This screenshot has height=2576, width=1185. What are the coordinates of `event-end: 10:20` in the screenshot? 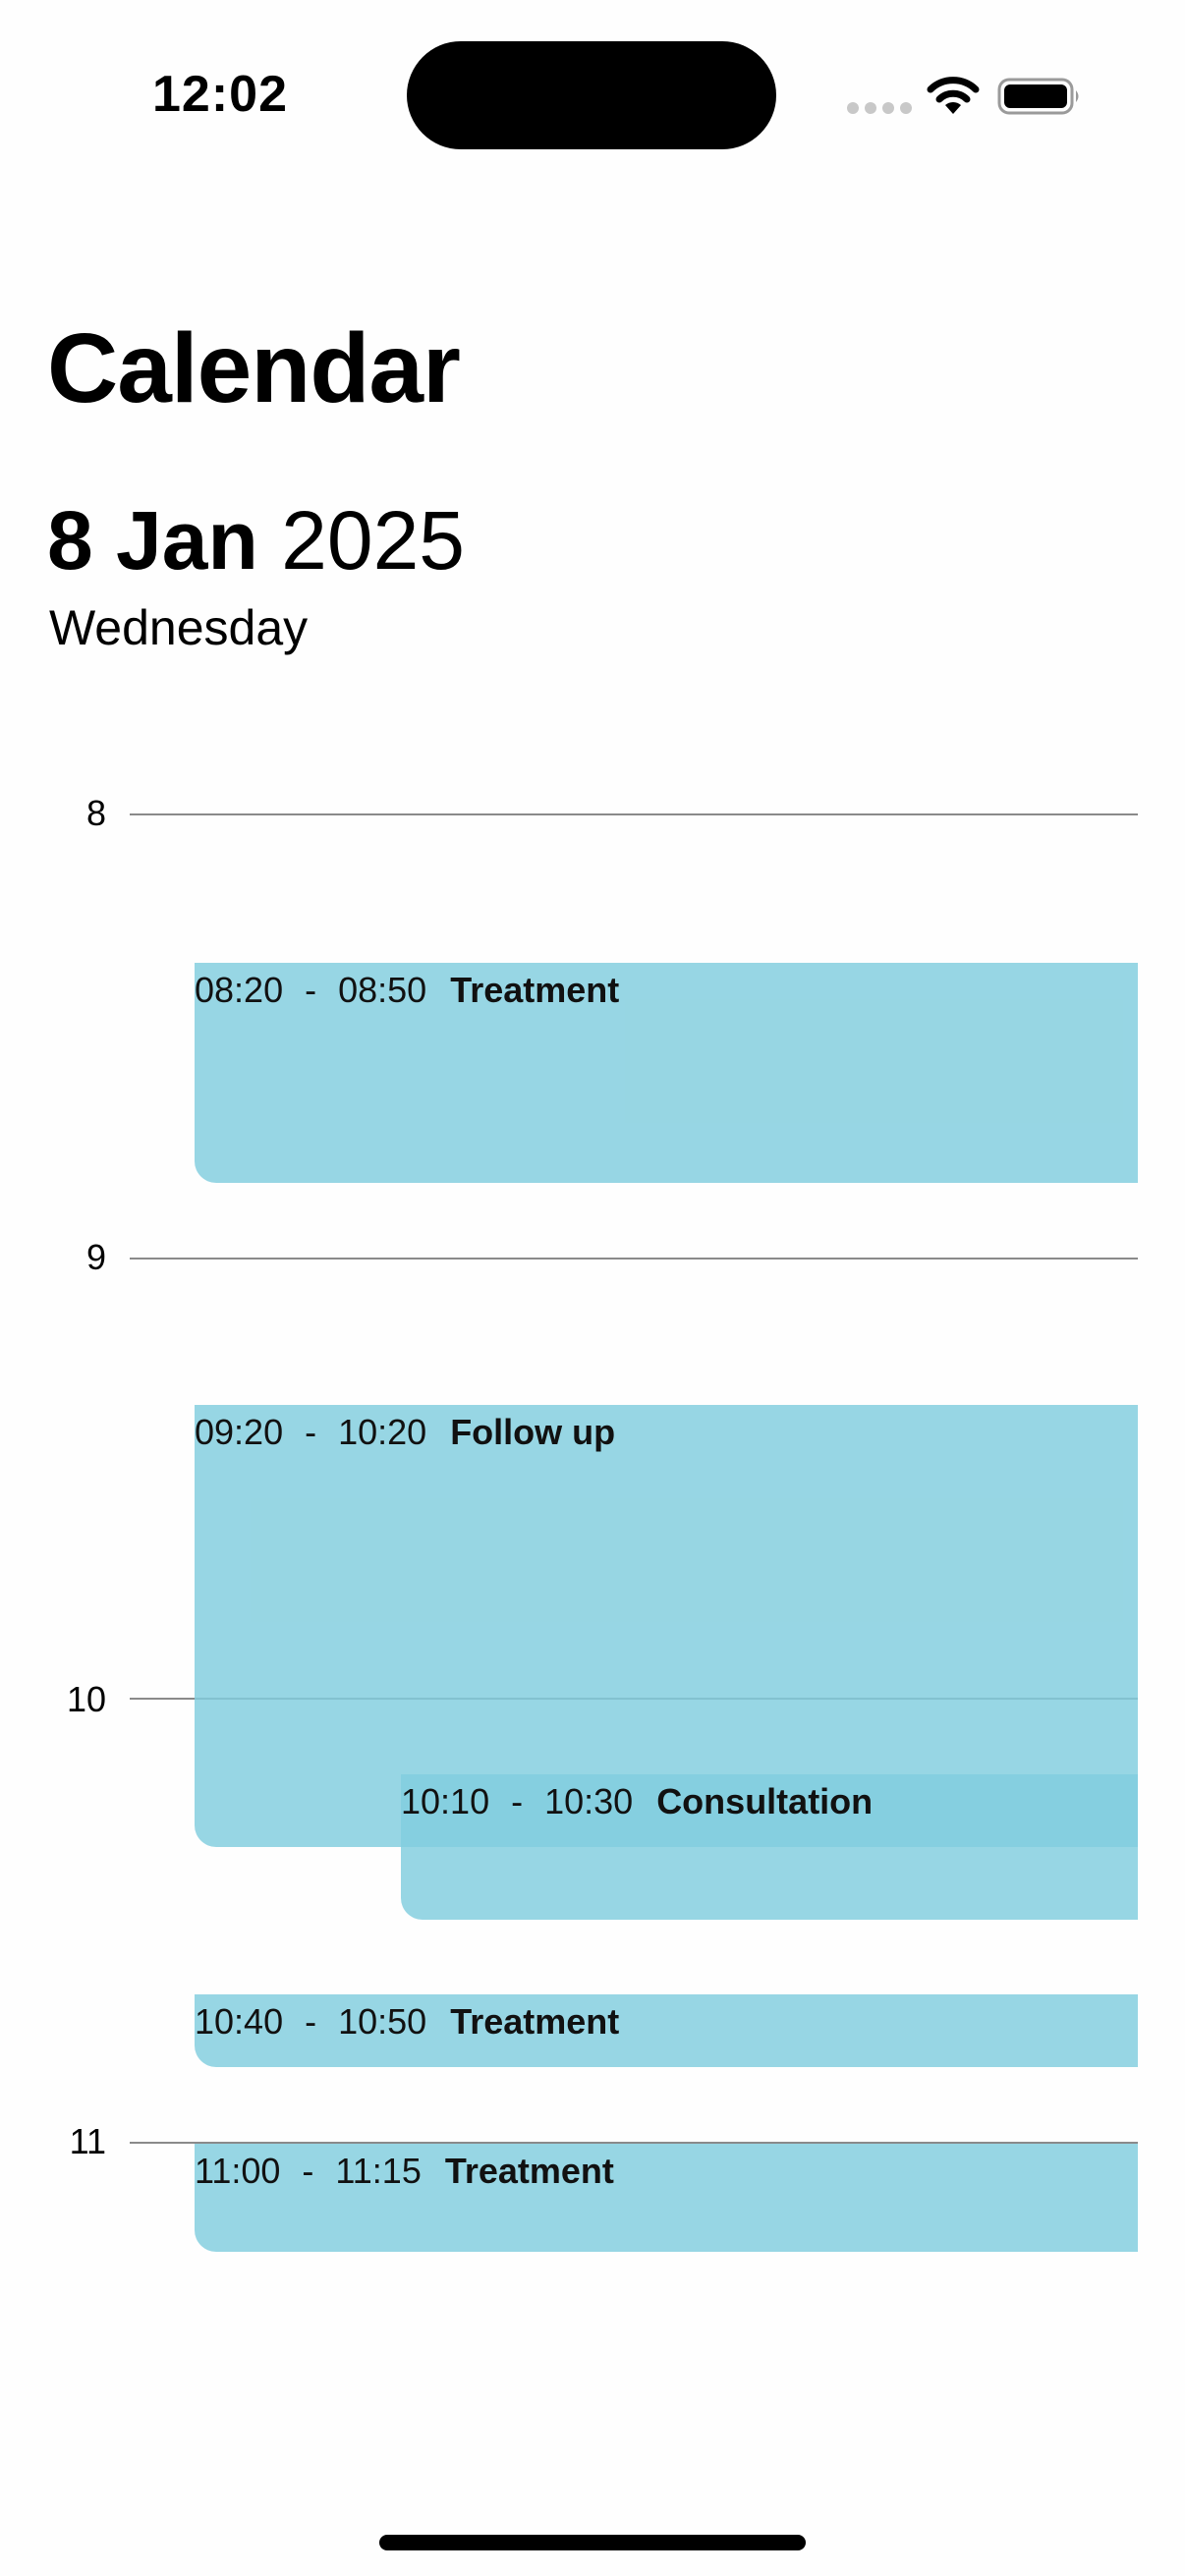 It's located at (383, 1432).